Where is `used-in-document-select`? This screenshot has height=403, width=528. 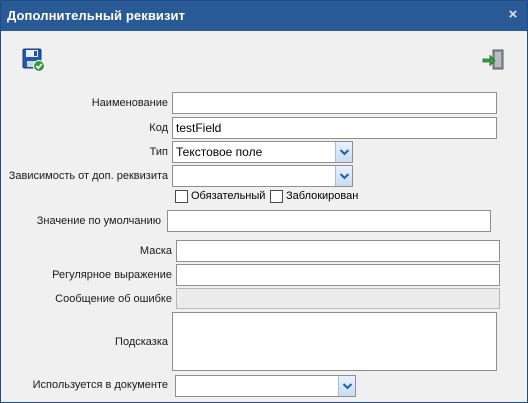
used-in-document-select is located at coordinates (265, 386).